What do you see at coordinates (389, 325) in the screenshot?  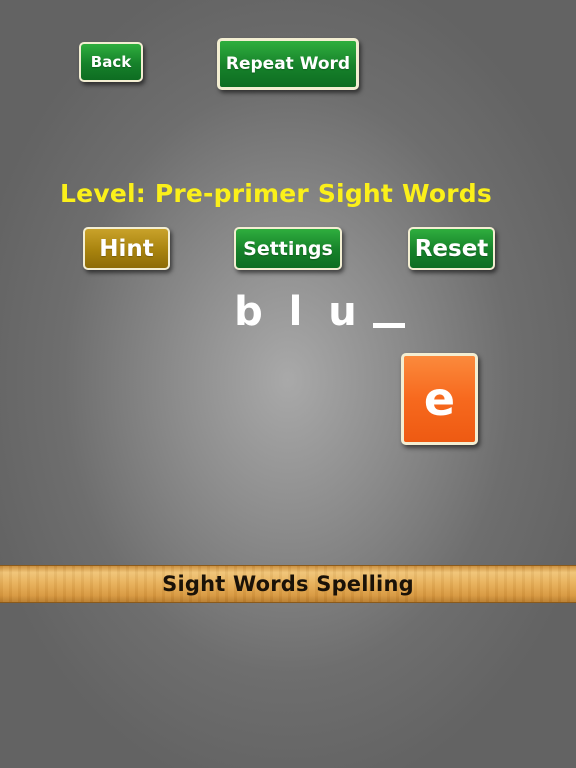 I see `blank-underline` at bounding box center [389, 325].